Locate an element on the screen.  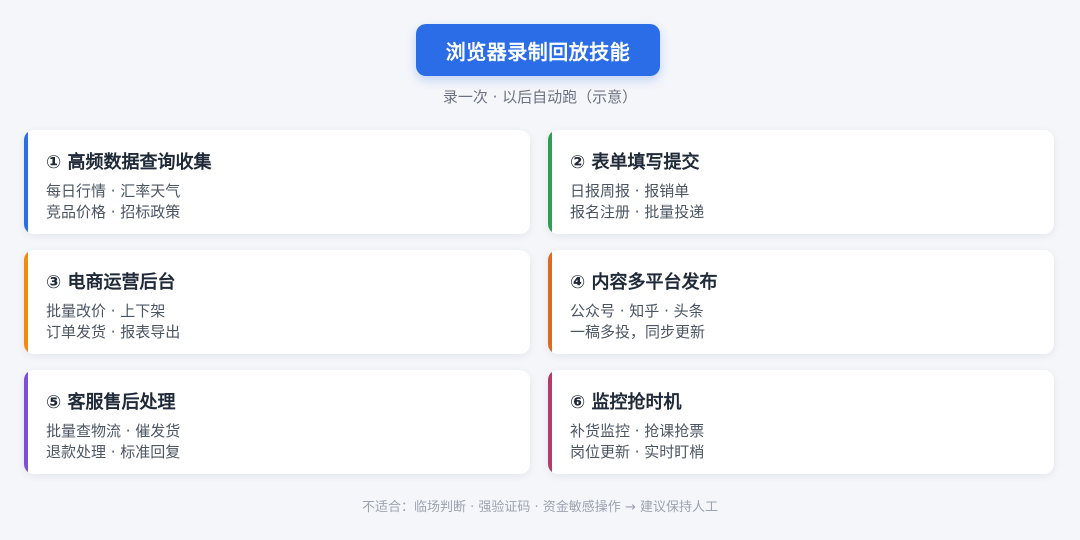
card-title: ④ 内容多平台发布 is located at coordinates (644, 282).